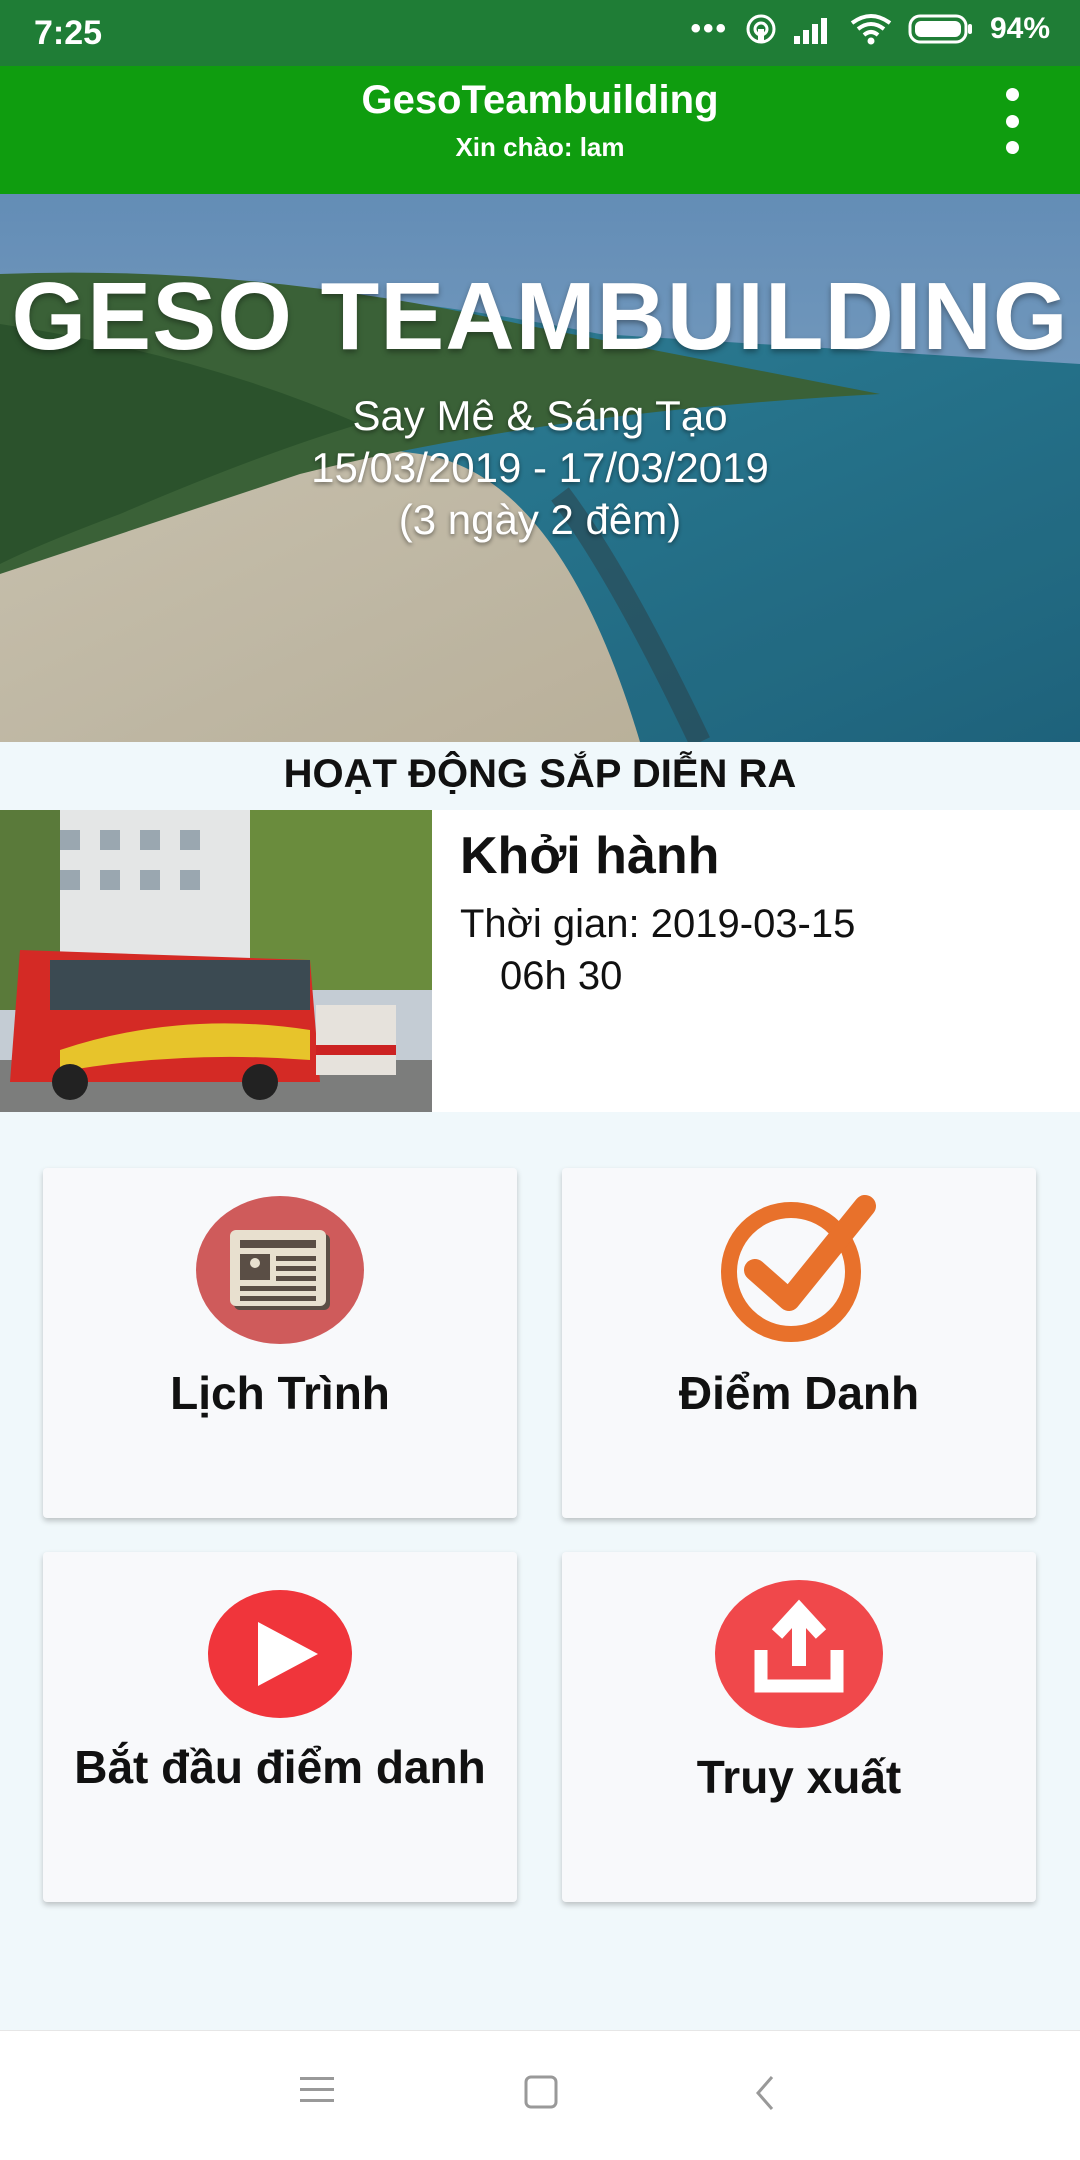 Image resolution: width=1080 pixels, height=2160 pixels. What do you see at coordinates (799, 1393) in the screenshot?
I see `attendance-label: Điểm Danh` at bounding box center [799, 1393].